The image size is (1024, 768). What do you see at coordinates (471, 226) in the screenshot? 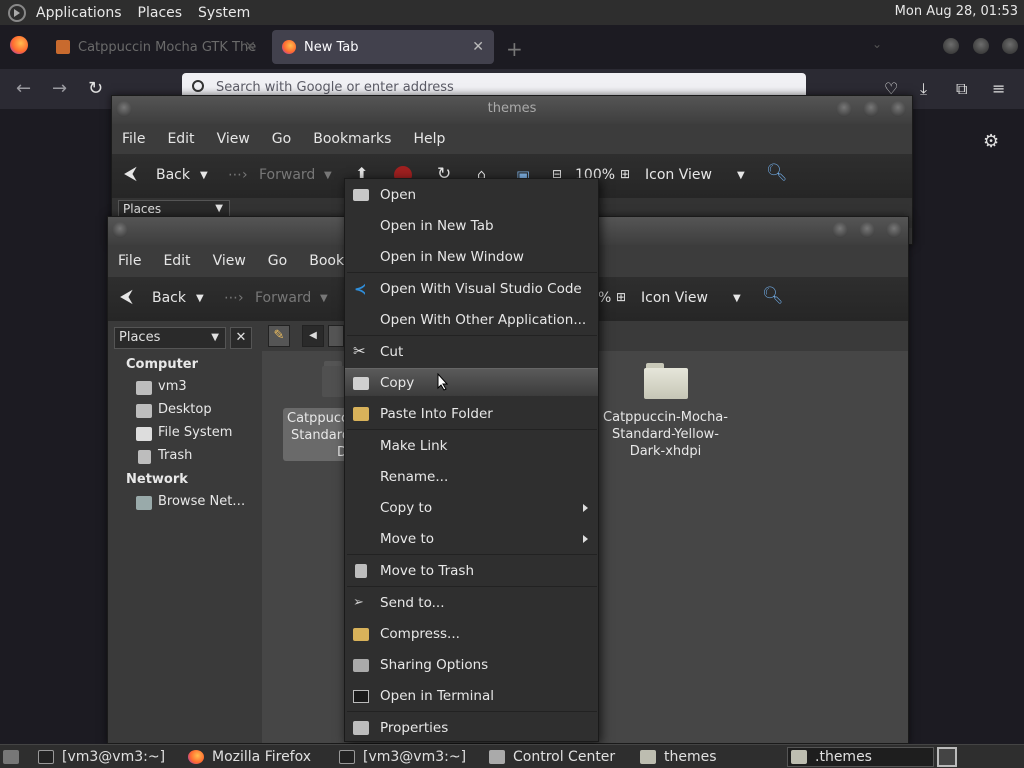
I see `menu-item-open-in-new-tab: Open in New Tab` at bounding box center [471, 226].